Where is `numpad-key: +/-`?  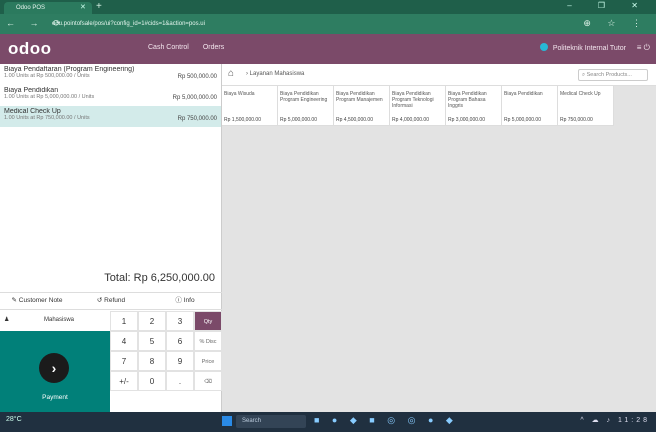 numpad-key: +/- is located at coordinates (124, 381).